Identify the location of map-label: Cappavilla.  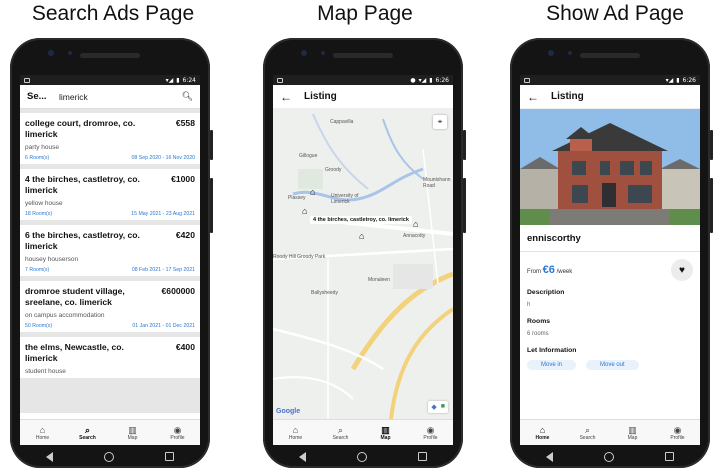
(342, 122).